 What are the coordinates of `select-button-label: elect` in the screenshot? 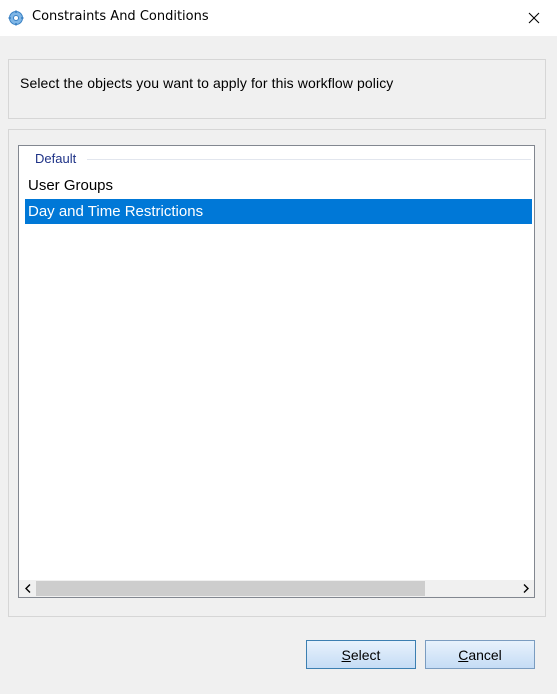 It's located at (365, 654).